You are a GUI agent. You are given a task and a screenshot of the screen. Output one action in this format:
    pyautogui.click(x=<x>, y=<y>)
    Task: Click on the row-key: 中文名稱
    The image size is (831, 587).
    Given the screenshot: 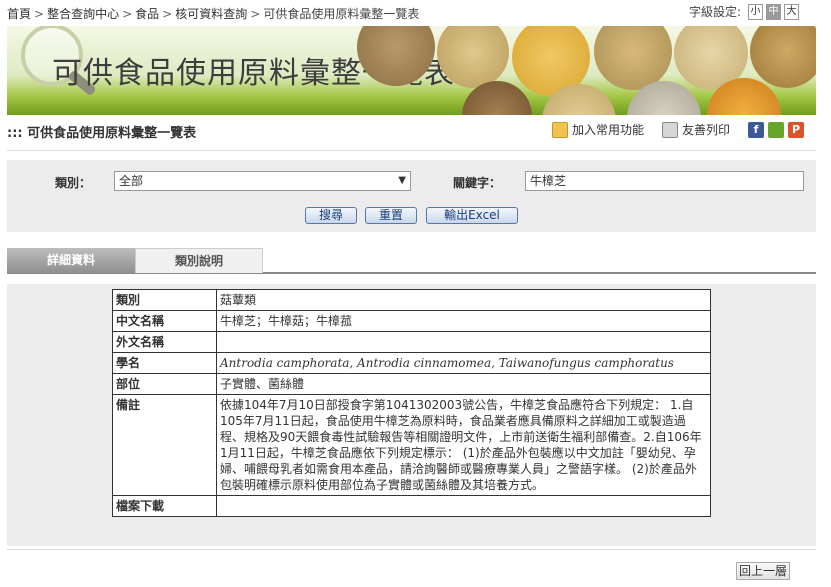 What is the action you would take?
    pyautogui.click(x=164, y=321)
    